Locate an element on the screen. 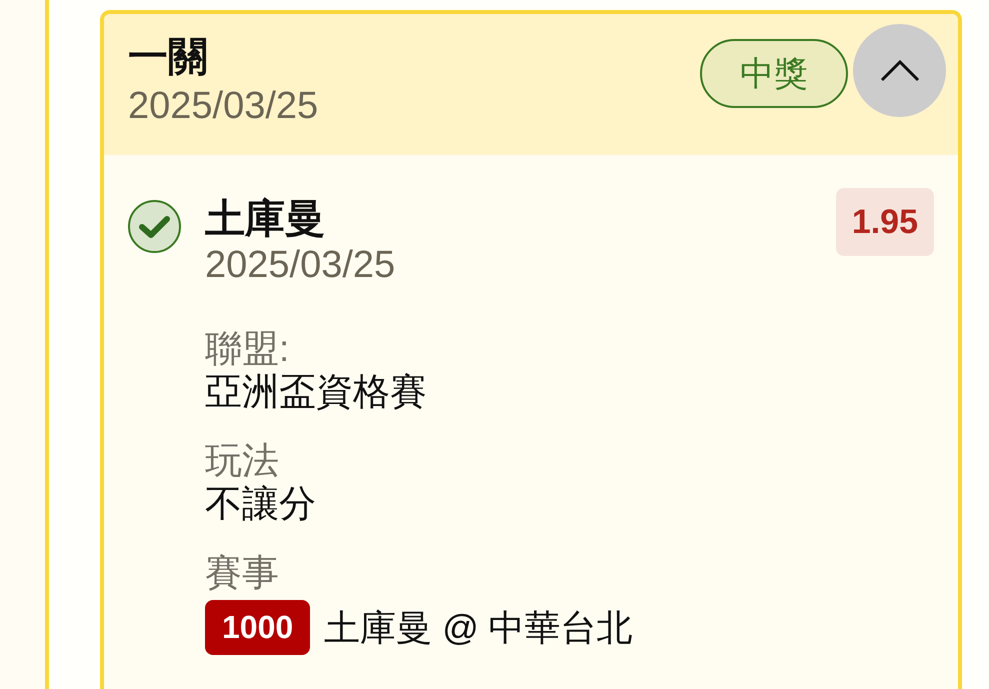 This screenshot has width=989, height=689. field-value: 不讓分 is located at coordinates (260, 503).